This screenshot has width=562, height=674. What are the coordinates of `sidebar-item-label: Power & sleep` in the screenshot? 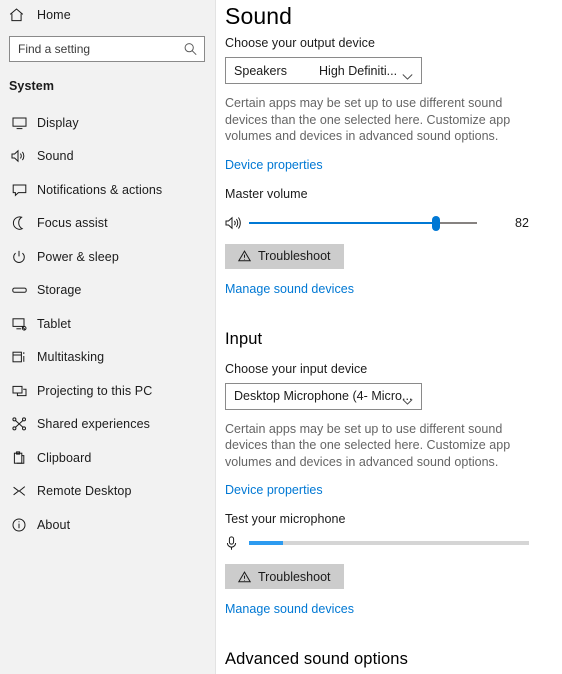 It's located at (78, 256).